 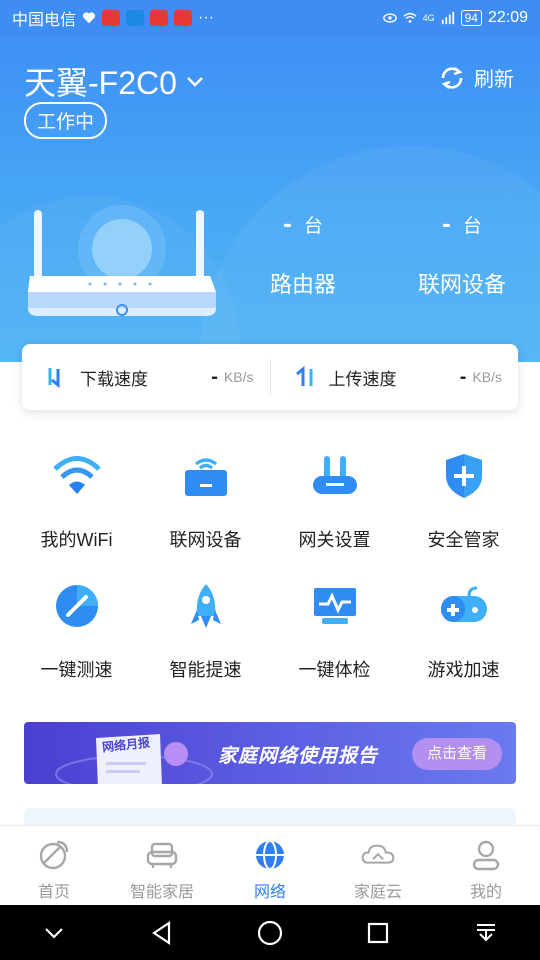 What do you see at coordinates (205, 606) in the screenshot?
I see `rocket-icon` at bounding box center [205, 606].